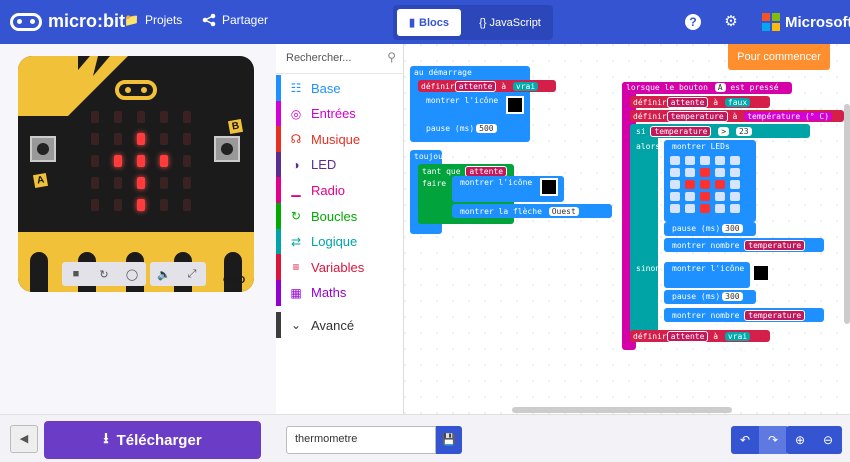 This screenshot has height=462, width=850. I want to click on stop-icon: ■, so click(76, 274).